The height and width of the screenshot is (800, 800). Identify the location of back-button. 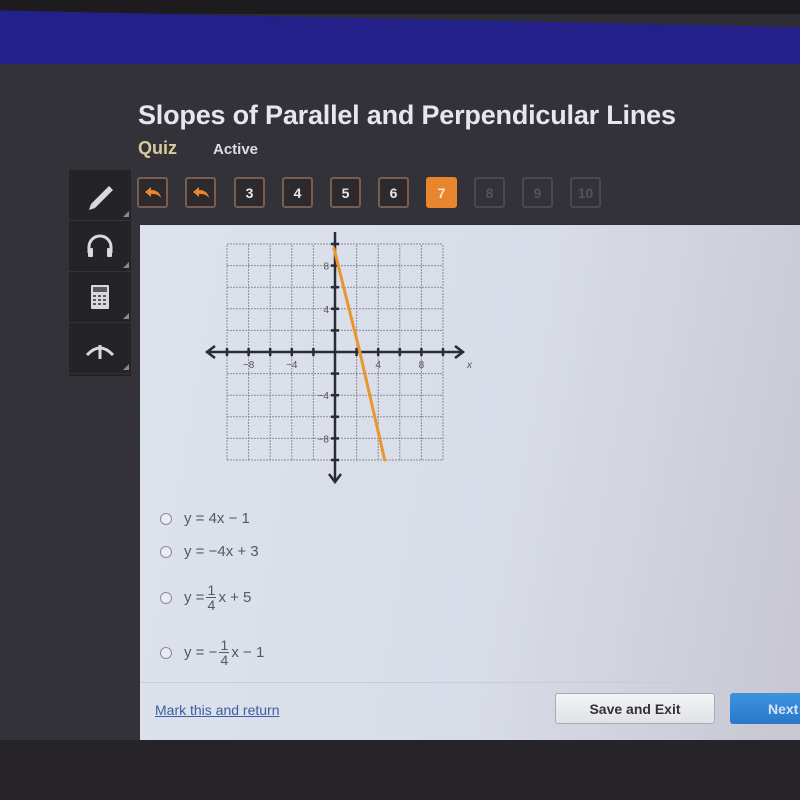
(152, 192).